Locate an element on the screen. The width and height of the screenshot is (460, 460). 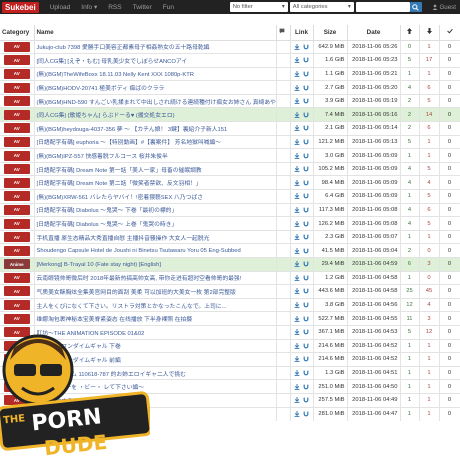
torrent-name-link: [同人CG集] [えぞ・もむ] 母乳美少女でしぼらせANCOアイ is located at coordinates (112, 62).